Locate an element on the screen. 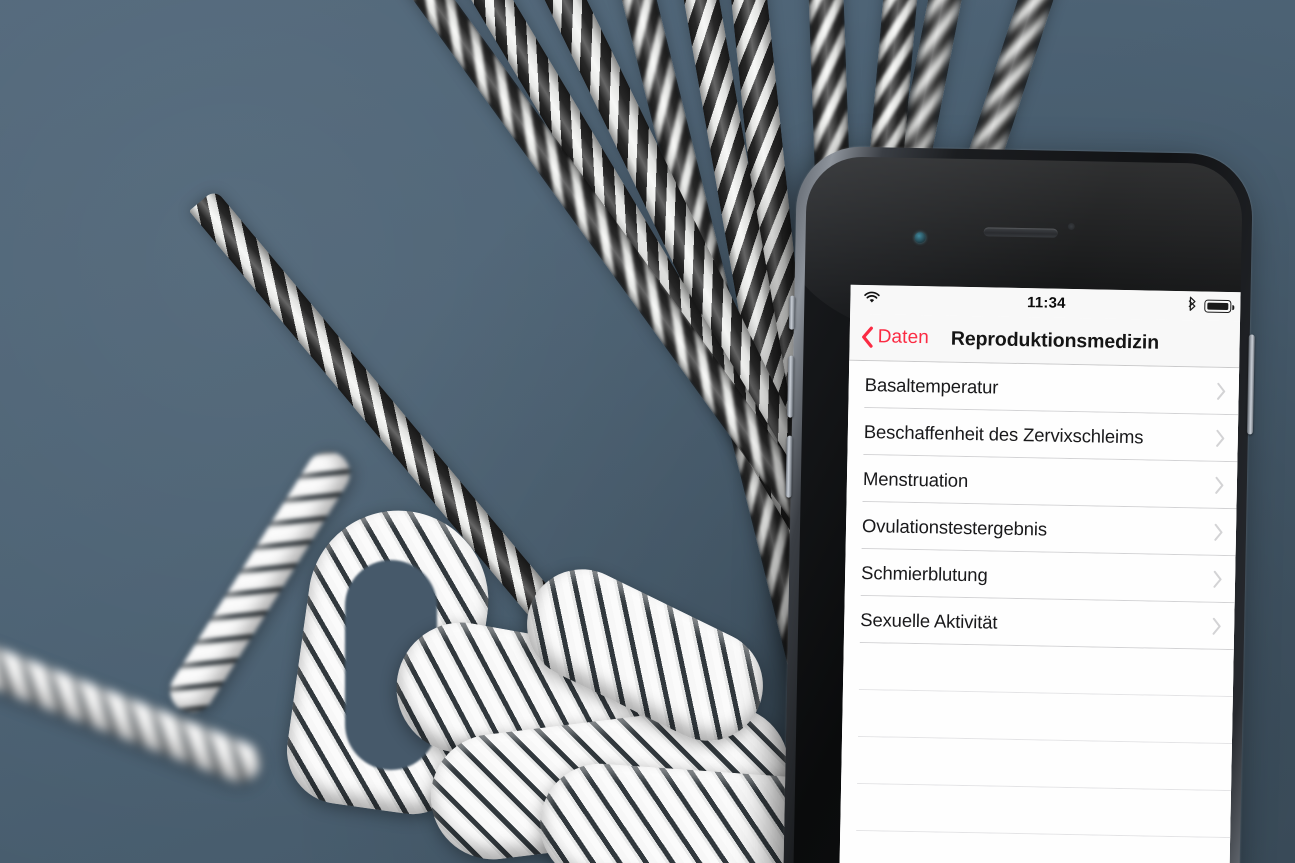  battery-full-icon is located at coordinates (1218, 306).